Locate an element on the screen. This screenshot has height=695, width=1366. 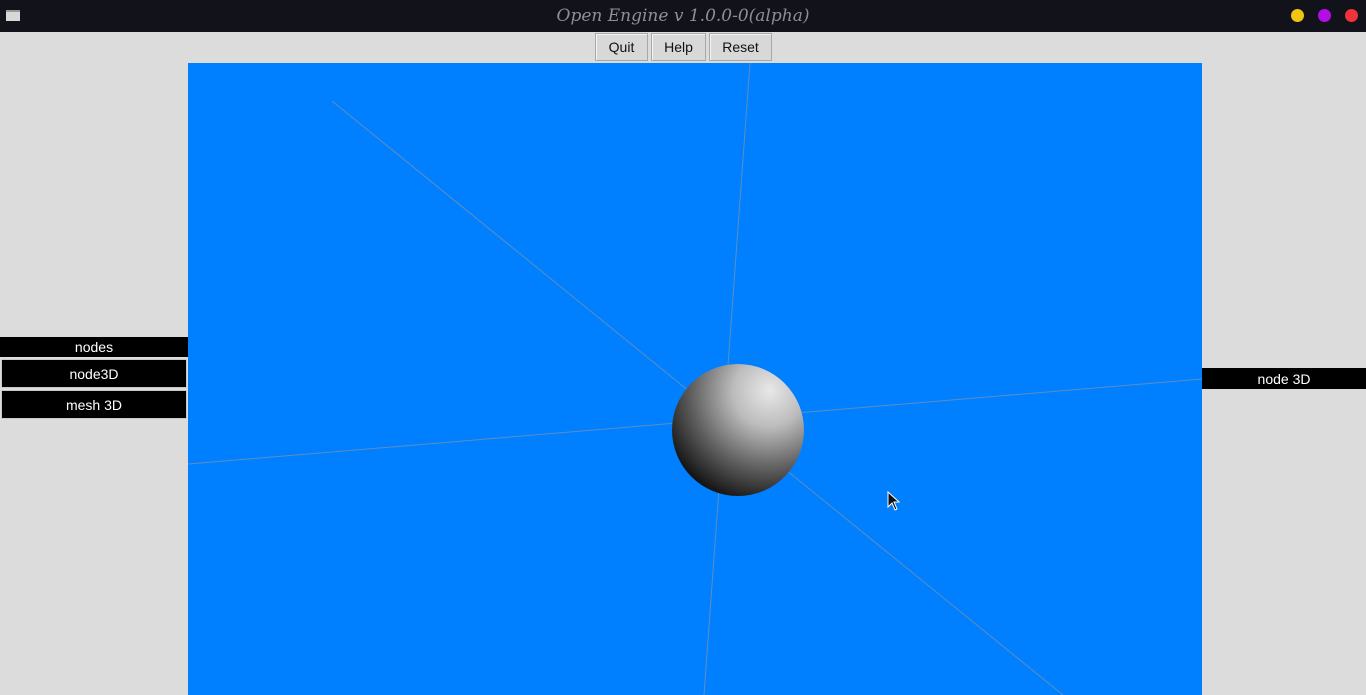
minimize-button is located at coordinates (1297, 15).